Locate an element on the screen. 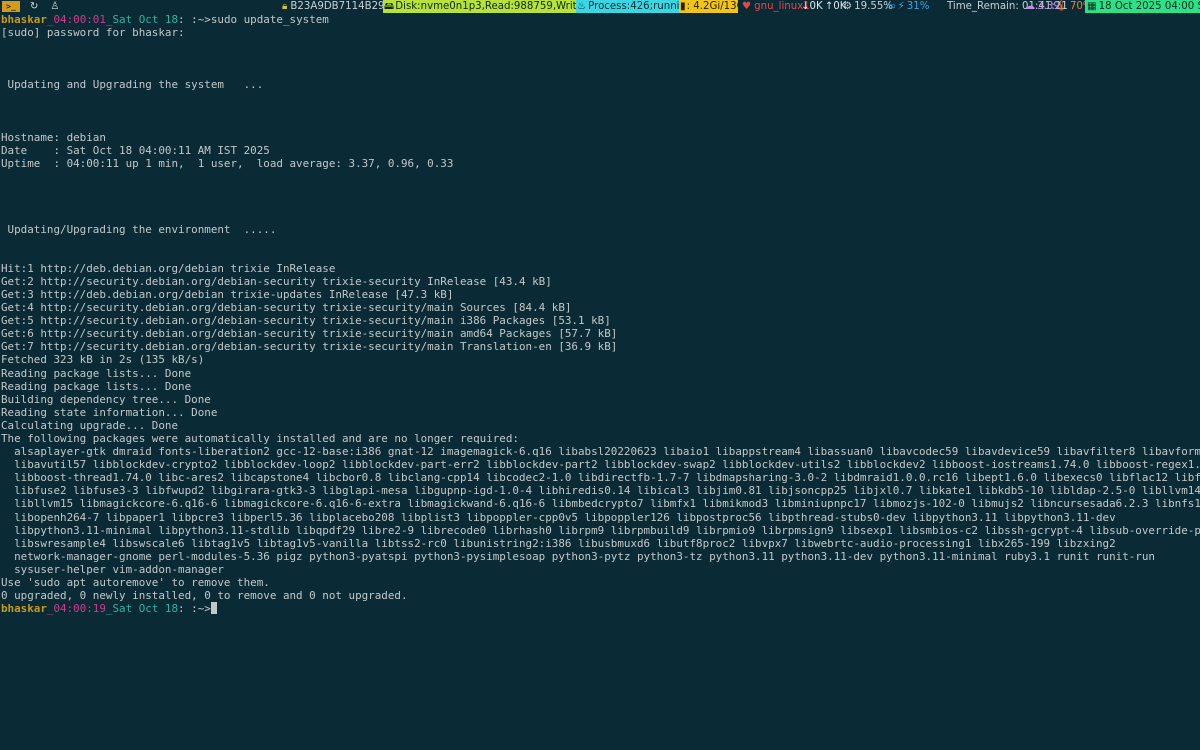 The height and width of the screenshot is (750, 1200). output-line: Hostname: debian is located at coordinates (53, 137).